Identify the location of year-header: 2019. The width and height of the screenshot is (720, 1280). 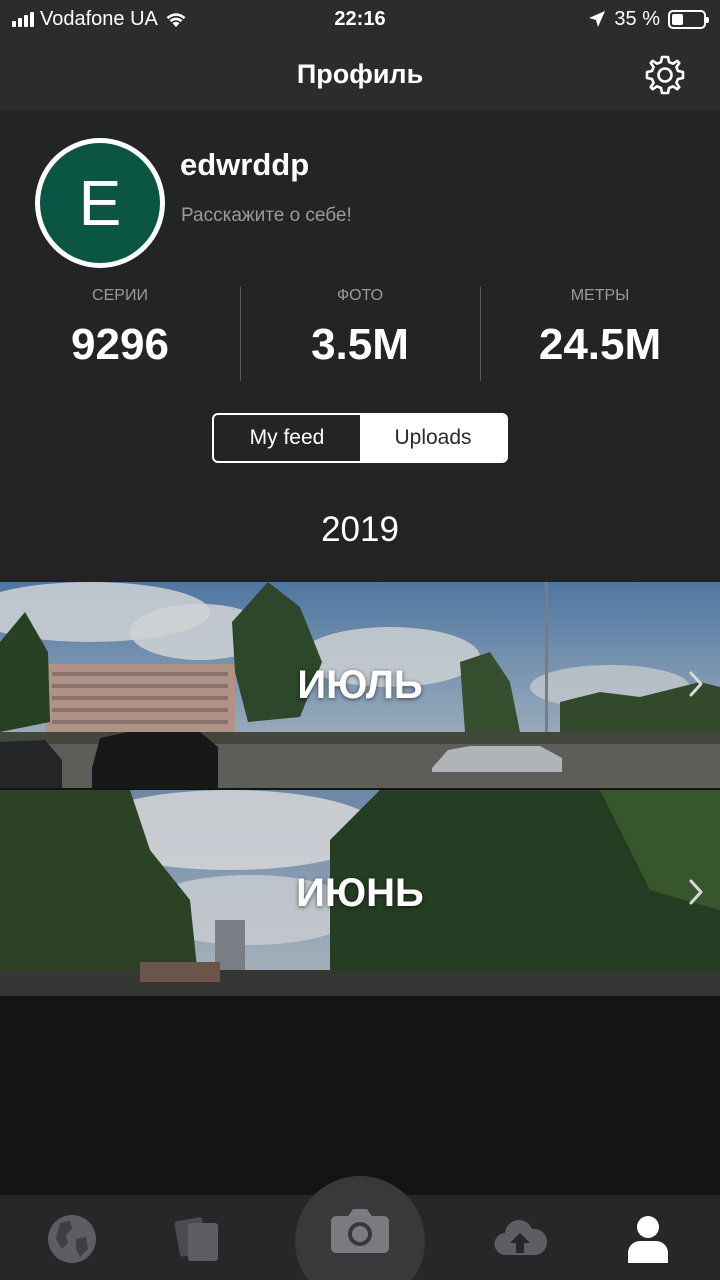
(360, 529).